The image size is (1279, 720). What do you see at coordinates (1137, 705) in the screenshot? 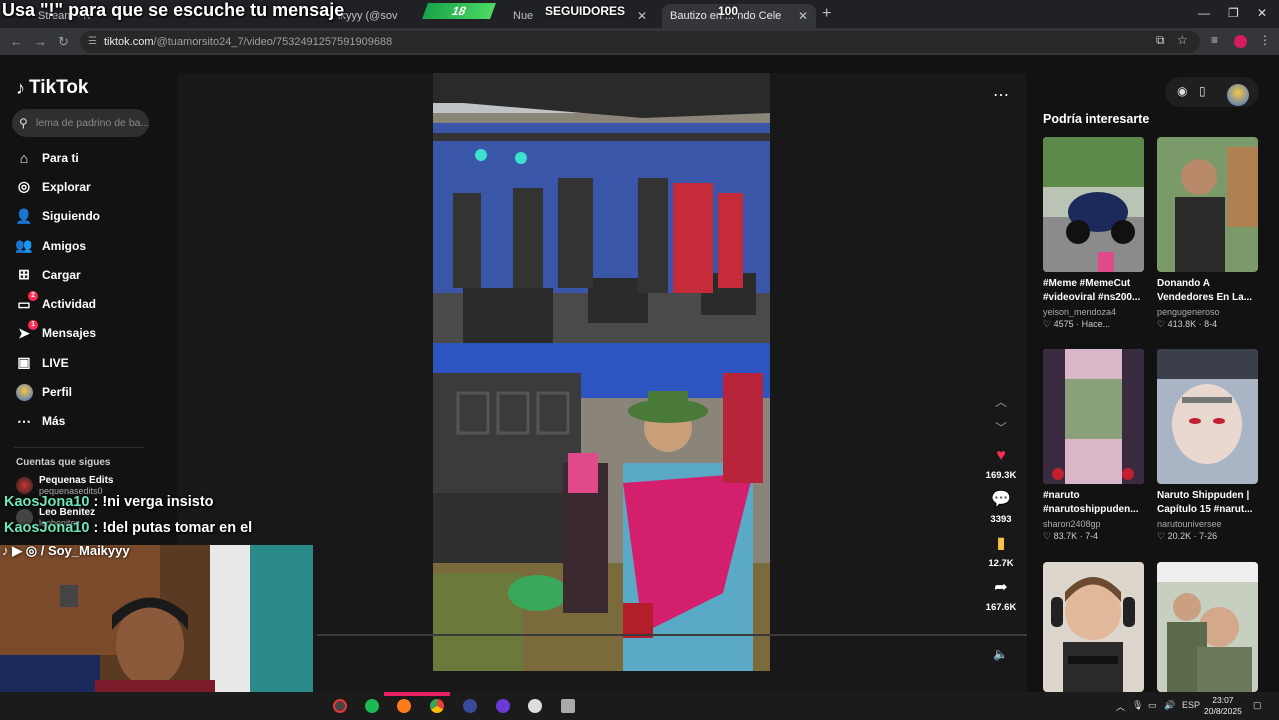
I see `microphone-icon: 🎙` at bounding box center [1137, 705].